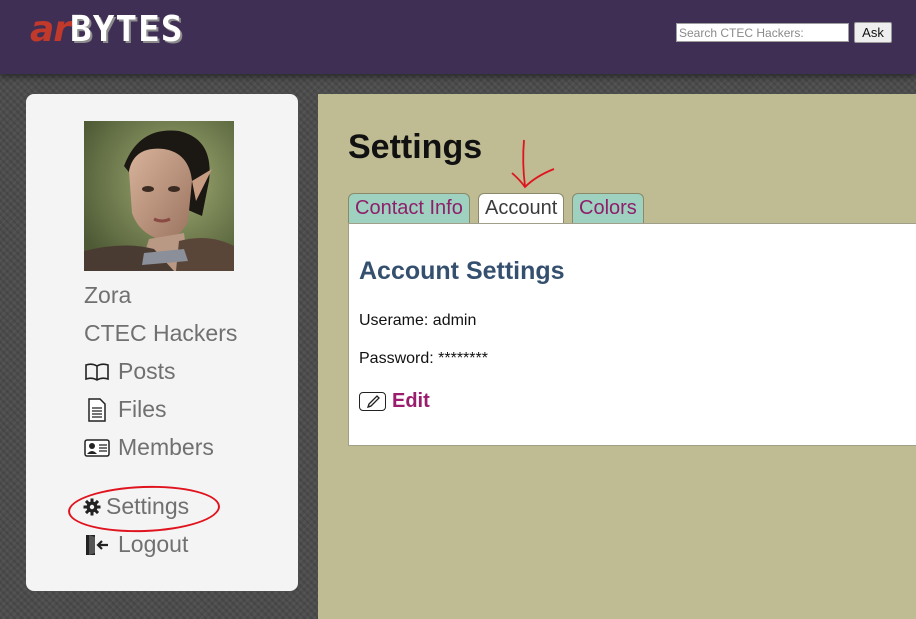  I want to click on app-logo: arBYTES, so click(106, 30).